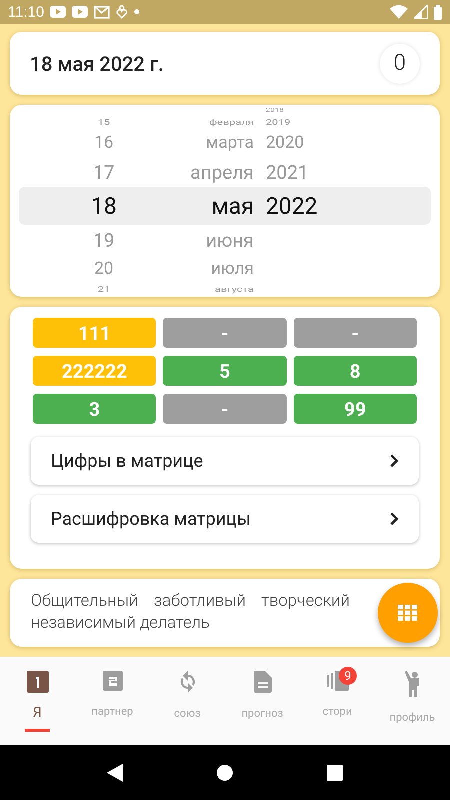  Describe the element at coordinates (230, 240) in the screenshot. I see `picker-item: июня` at that location.